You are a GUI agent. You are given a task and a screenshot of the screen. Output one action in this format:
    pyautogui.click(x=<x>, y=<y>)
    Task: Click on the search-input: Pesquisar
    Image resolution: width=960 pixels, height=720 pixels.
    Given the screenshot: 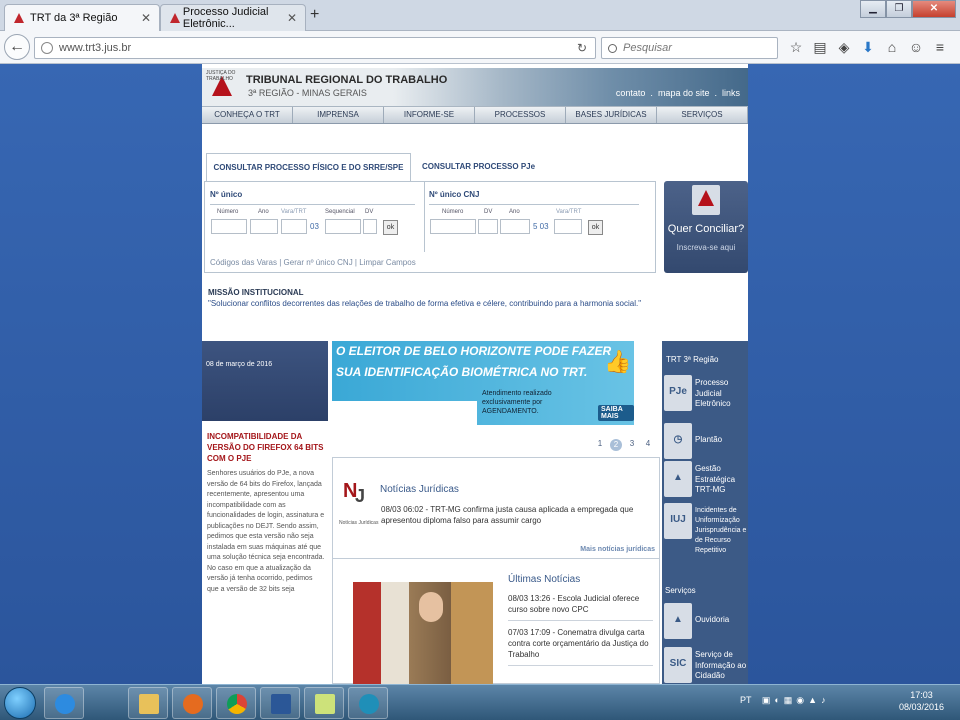 What is the action you would take?
    pyautogui.click(x=689, y=48)
    